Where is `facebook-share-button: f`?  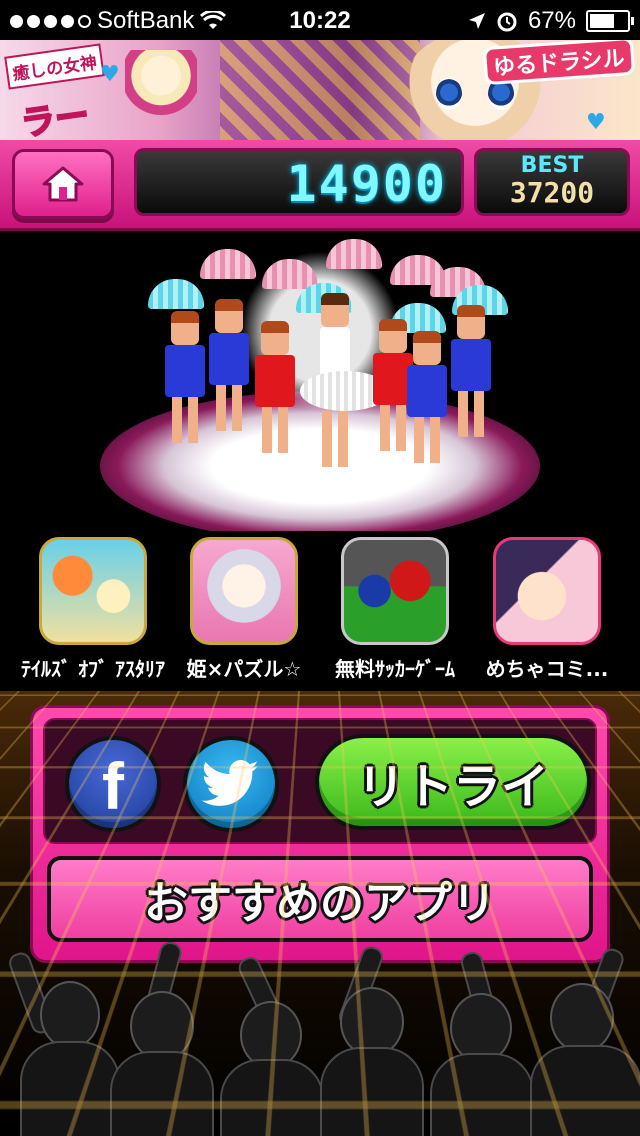 facebook-share-button: f is located at coordinates (113, 784).